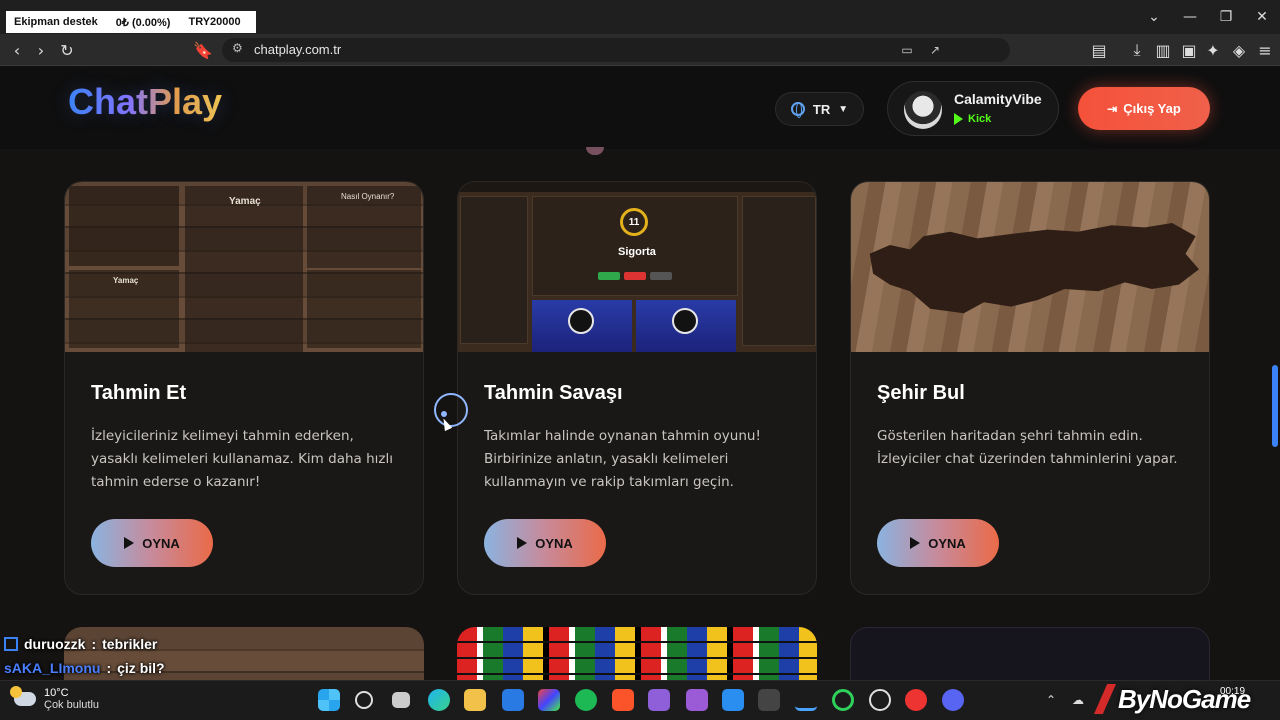  What do you see at coordinates (935, 50) in the screenshot?
I see `share-icon: ↗` at bounding box center [935, 50].